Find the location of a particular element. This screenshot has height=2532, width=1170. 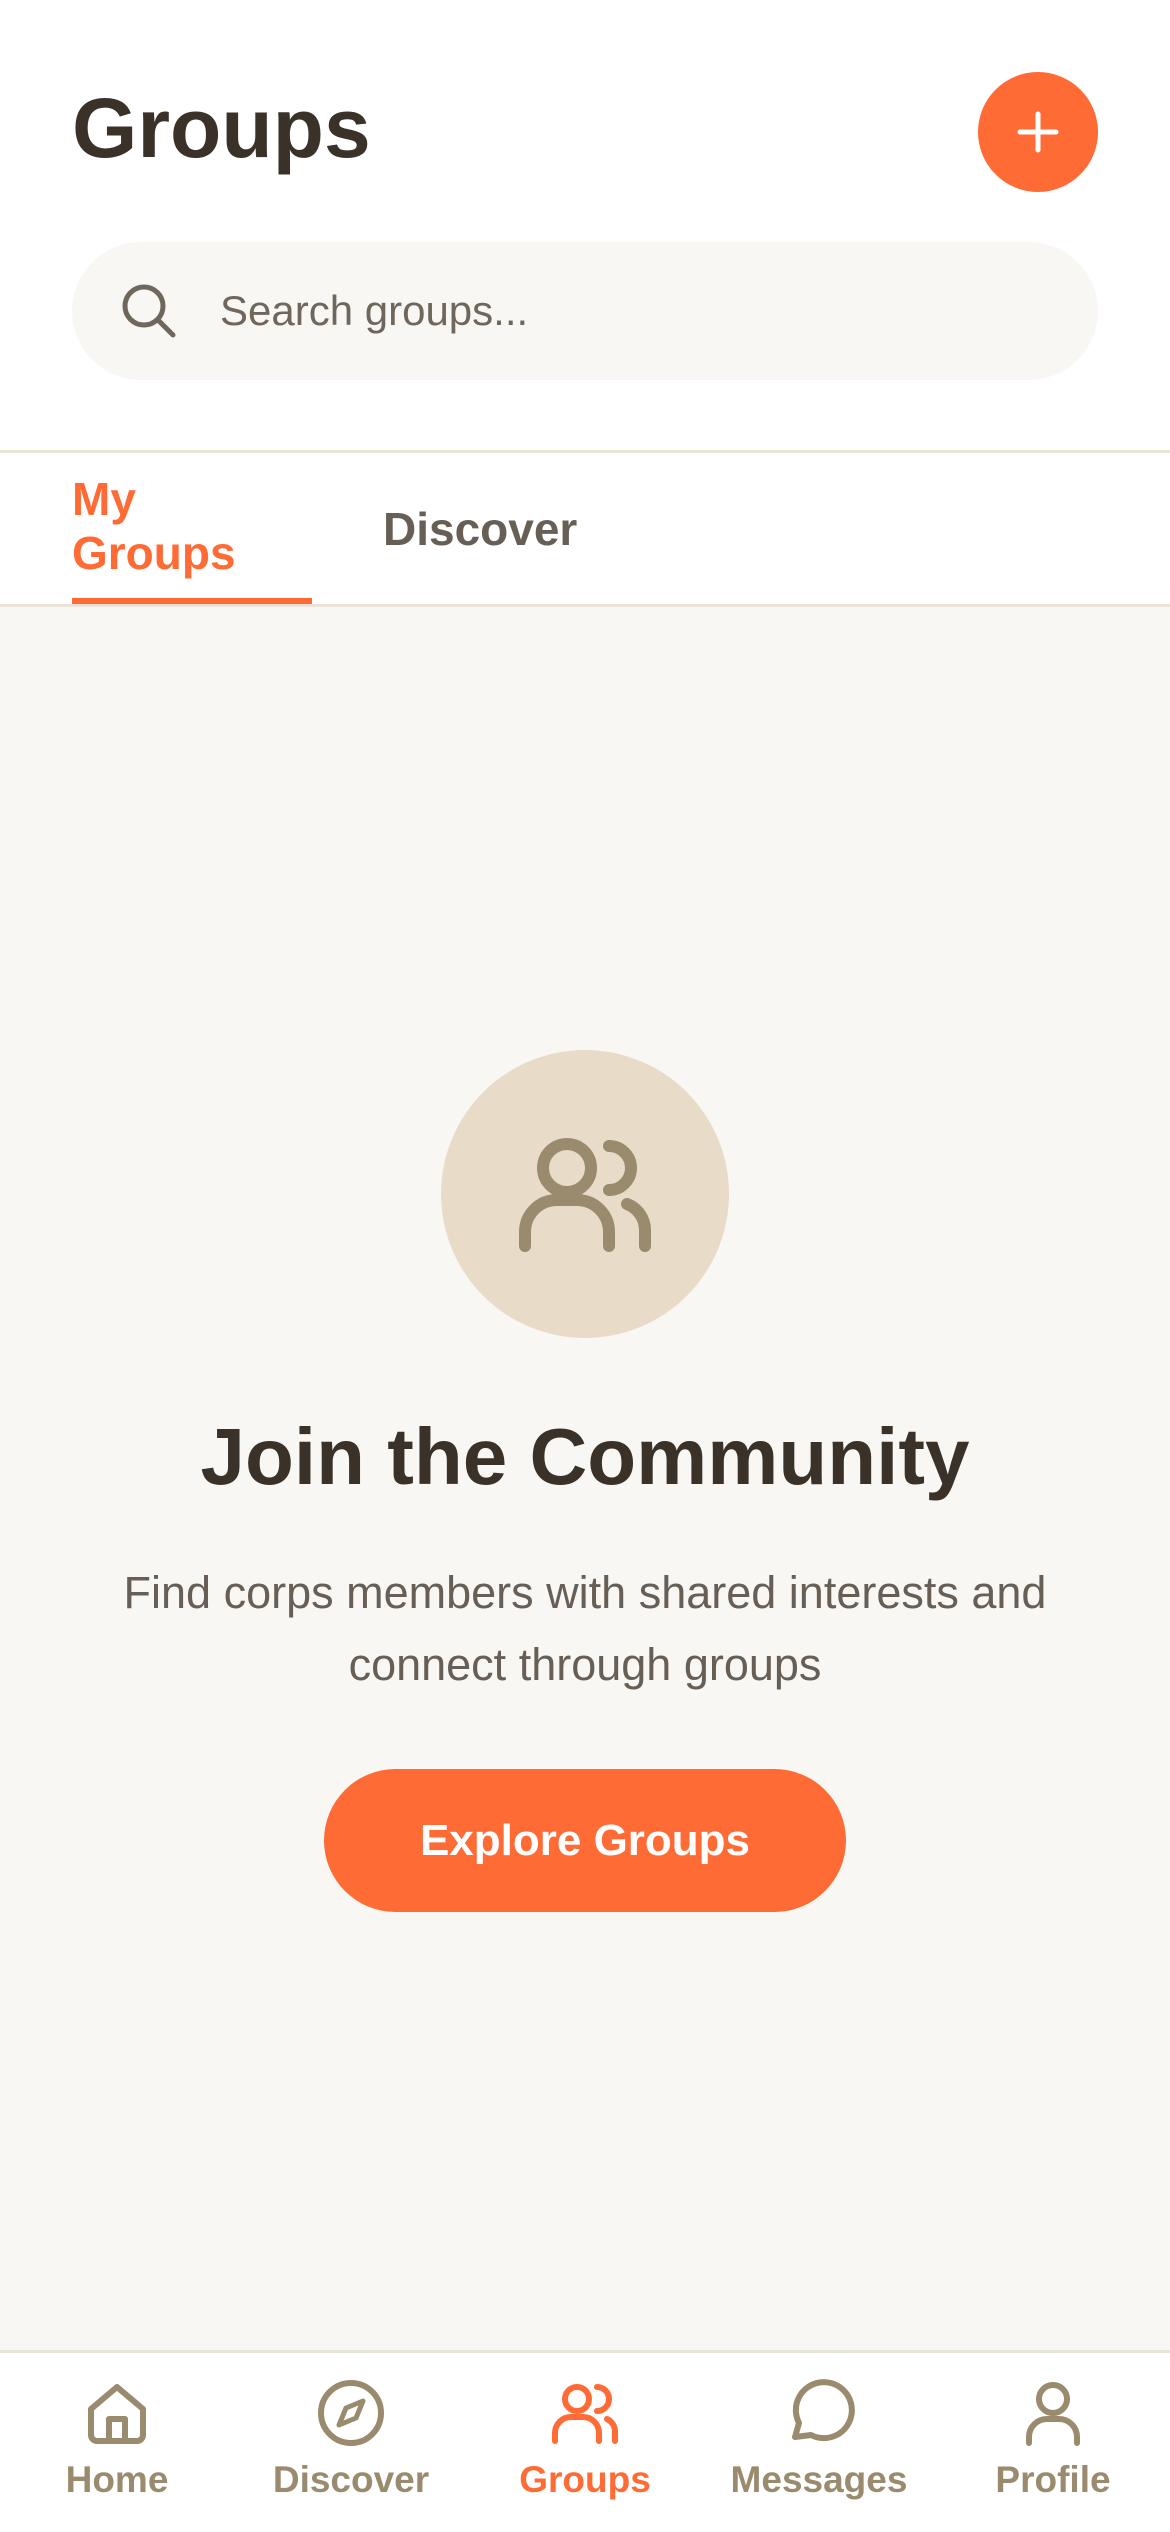

nav-label: Messages is located at coordinates (819, 2479).